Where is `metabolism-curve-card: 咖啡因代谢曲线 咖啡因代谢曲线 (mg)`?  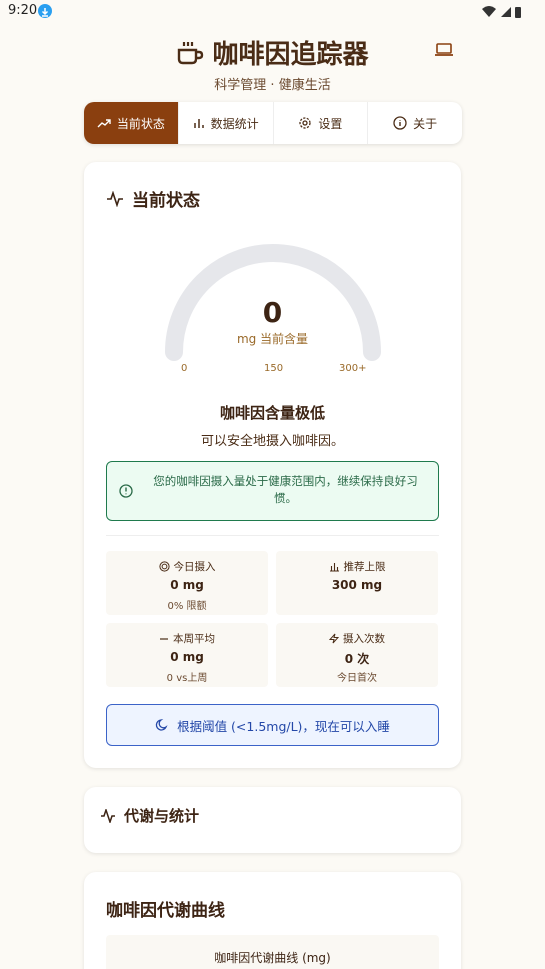 metabolism-curve-card: 咖啡因代谢曲线 咖啡因代谢曲线 (mg) is located at coordinates (272, 920).